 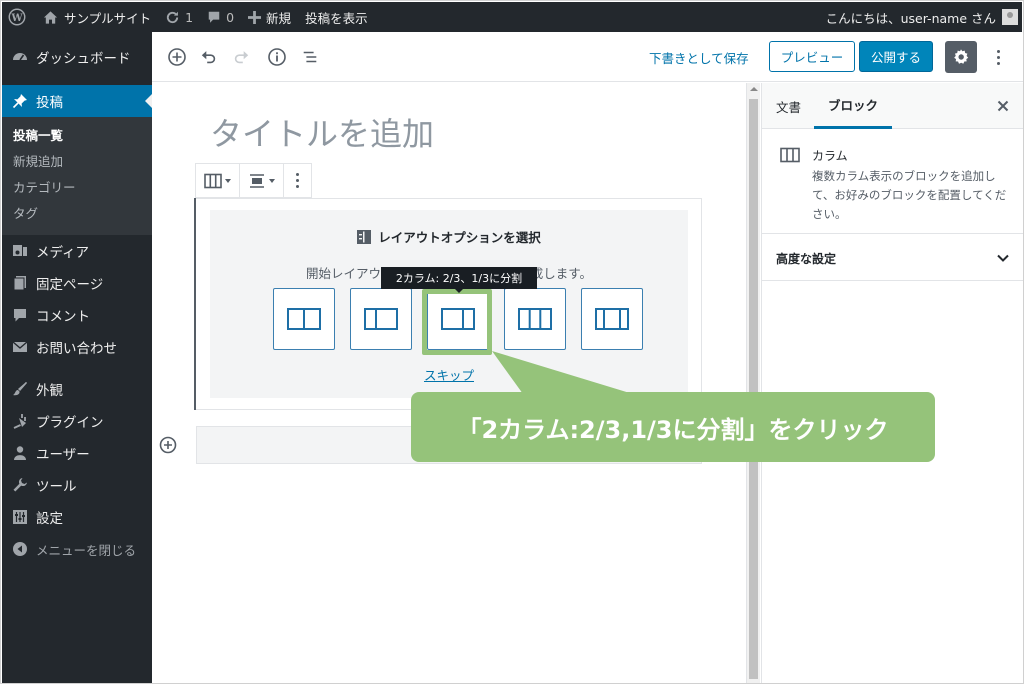 I want to click on menu-label: ツール, so click(x=56, y=487).